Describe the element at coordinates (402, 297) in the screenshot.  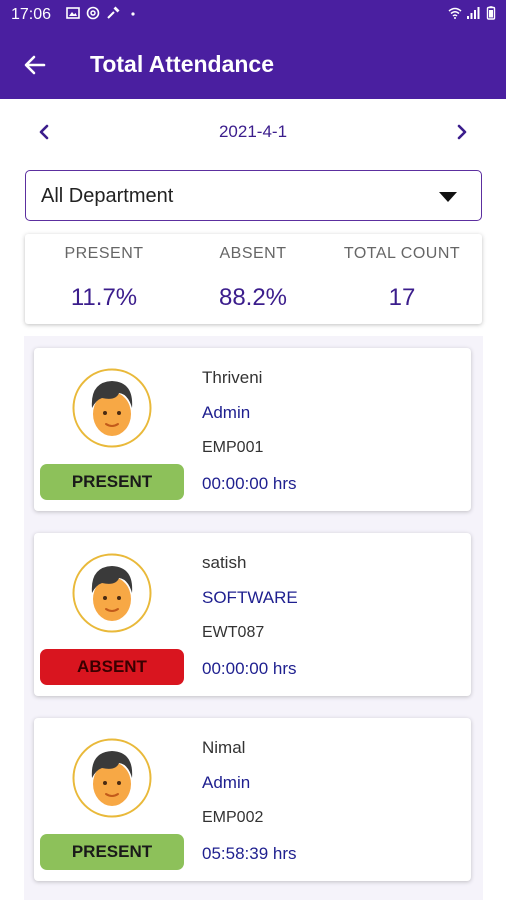
I see `total-count-value: 17` at that location.